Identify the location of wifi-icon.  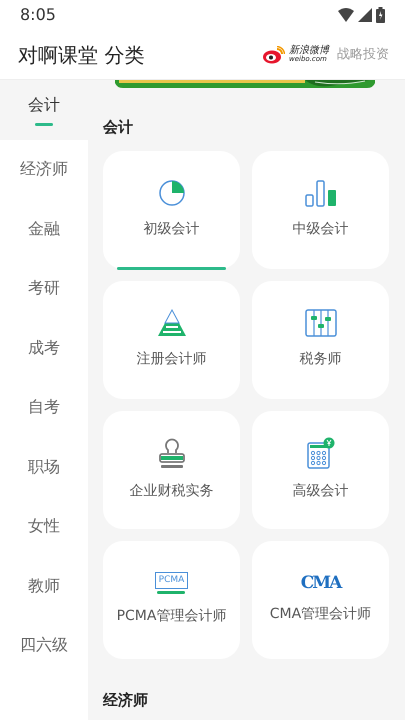
(346, 15).